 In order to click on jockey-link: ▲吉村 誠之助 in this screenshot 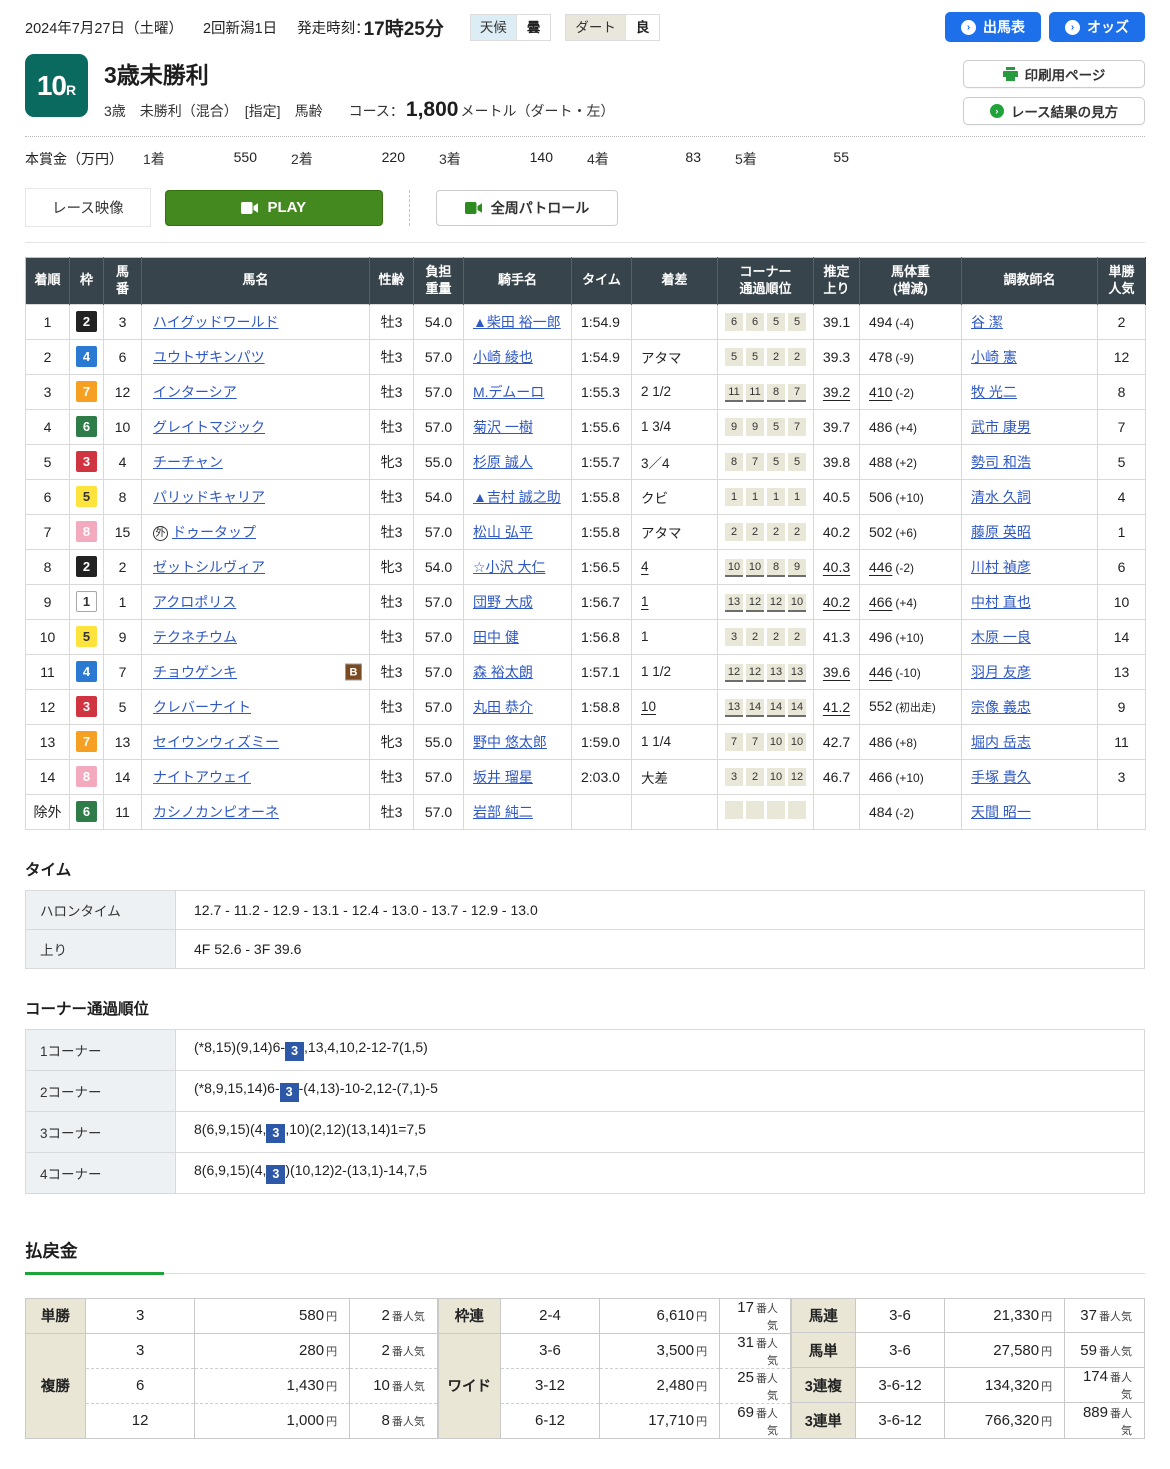, I will do `click(517, 497)`.